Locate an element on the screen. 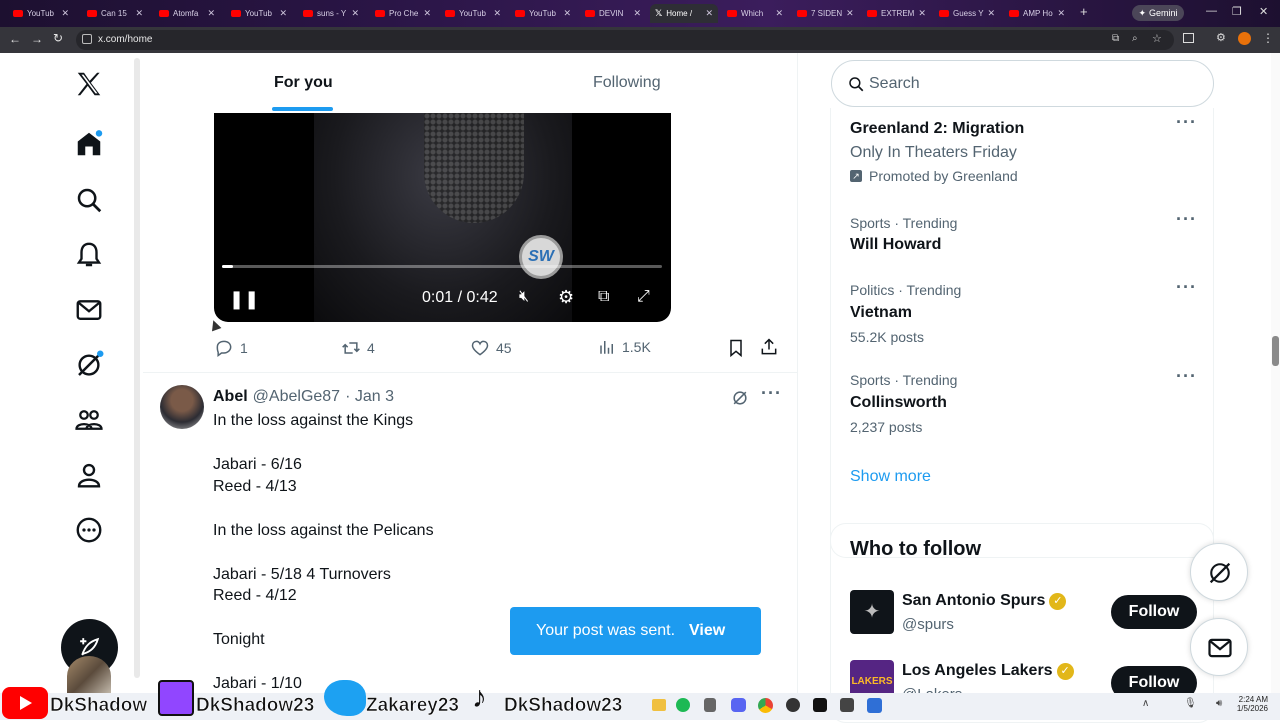 This screenshot has height=723, width=1280. browser-tab: Guess Y ✕ is located at coordinates (967, 13).